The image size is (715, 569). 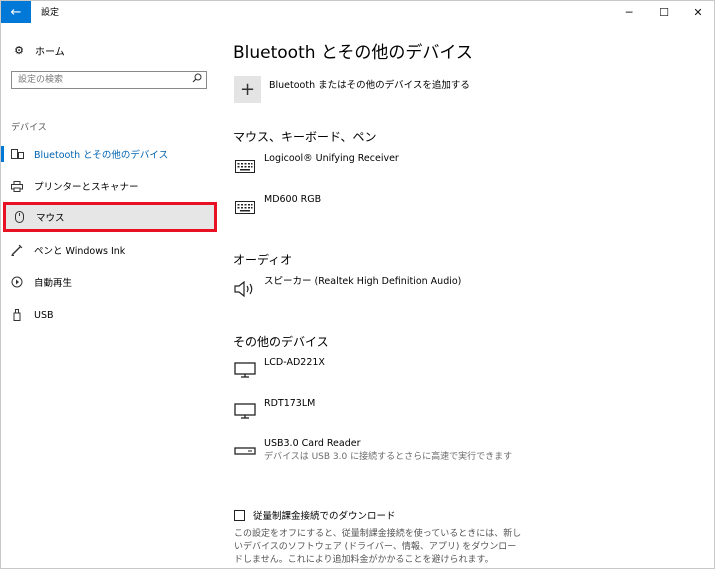 I want to click on speaker-icon, so click(x=245, y=289).